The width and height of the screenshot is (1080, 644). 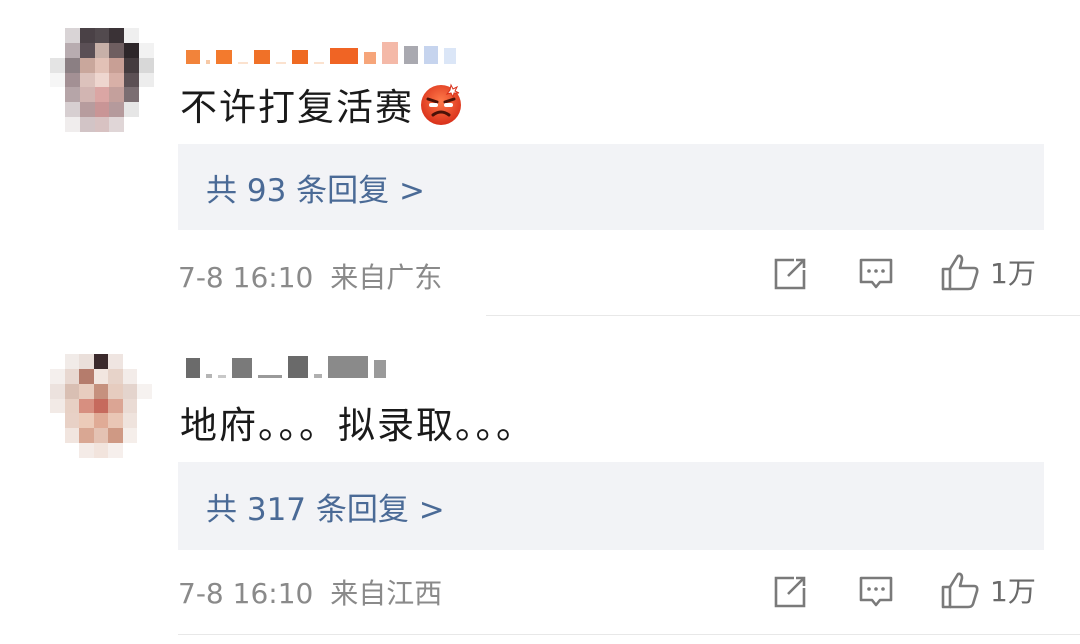 I want to click on angry-face-emoji, so click(x=441, y=104).